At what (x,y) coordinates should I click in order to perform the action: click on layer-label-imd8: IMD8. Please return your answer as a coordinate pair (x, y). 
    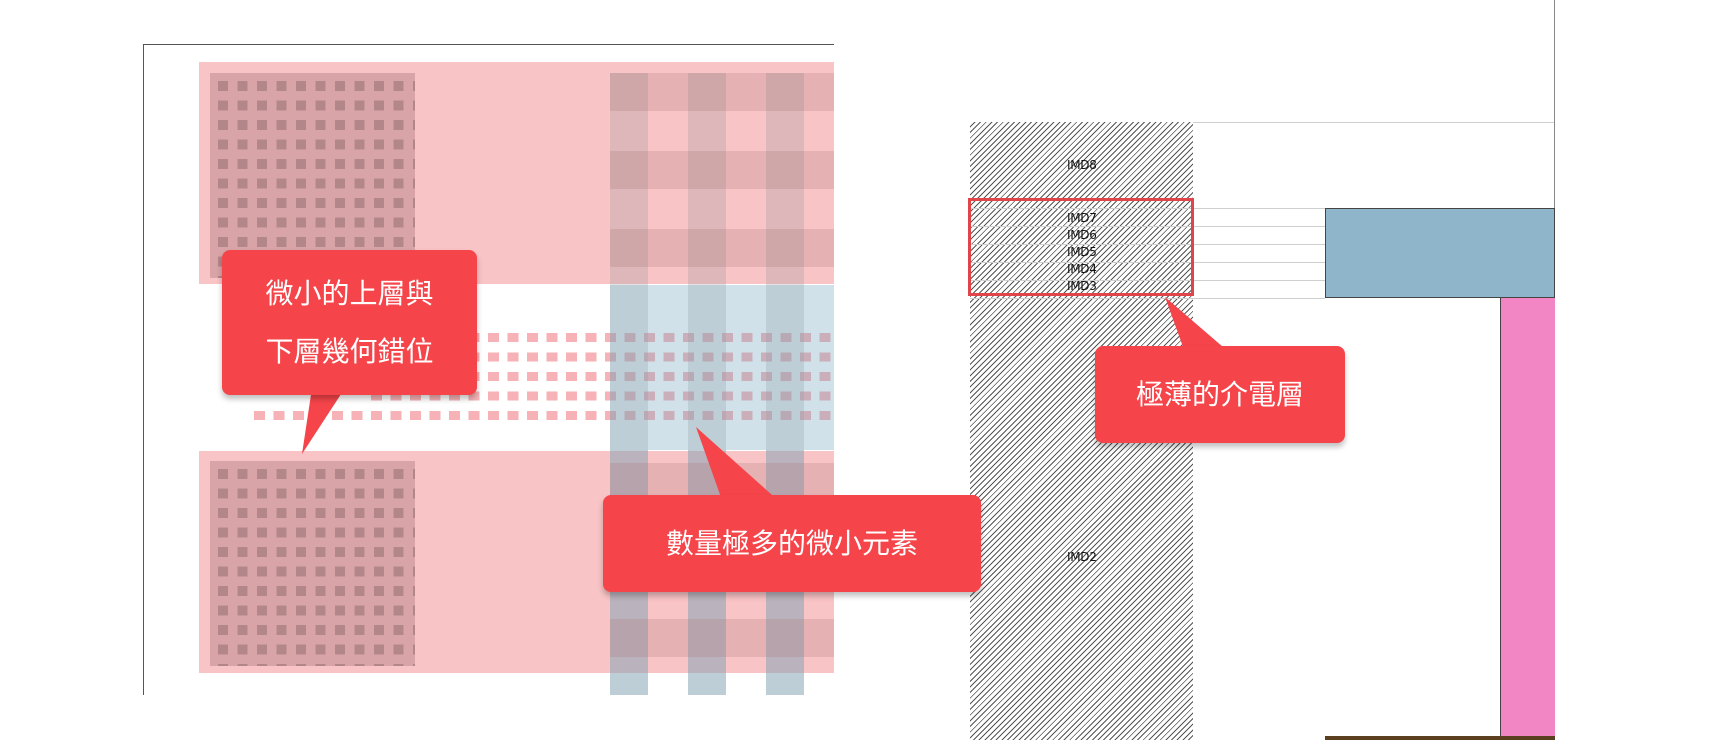
    Looking at the image, I should click on (1082, 165).